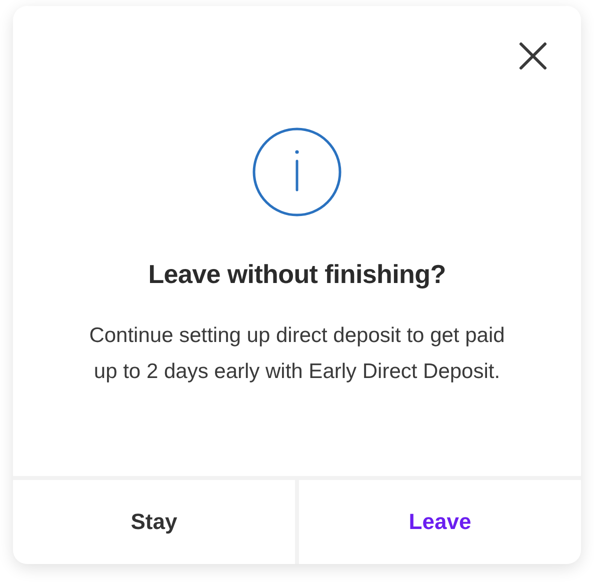  What do you see at coordinates (154, 522) in the screenshot?
I see `stay-button: Stay` at bounding box center [154, 522].